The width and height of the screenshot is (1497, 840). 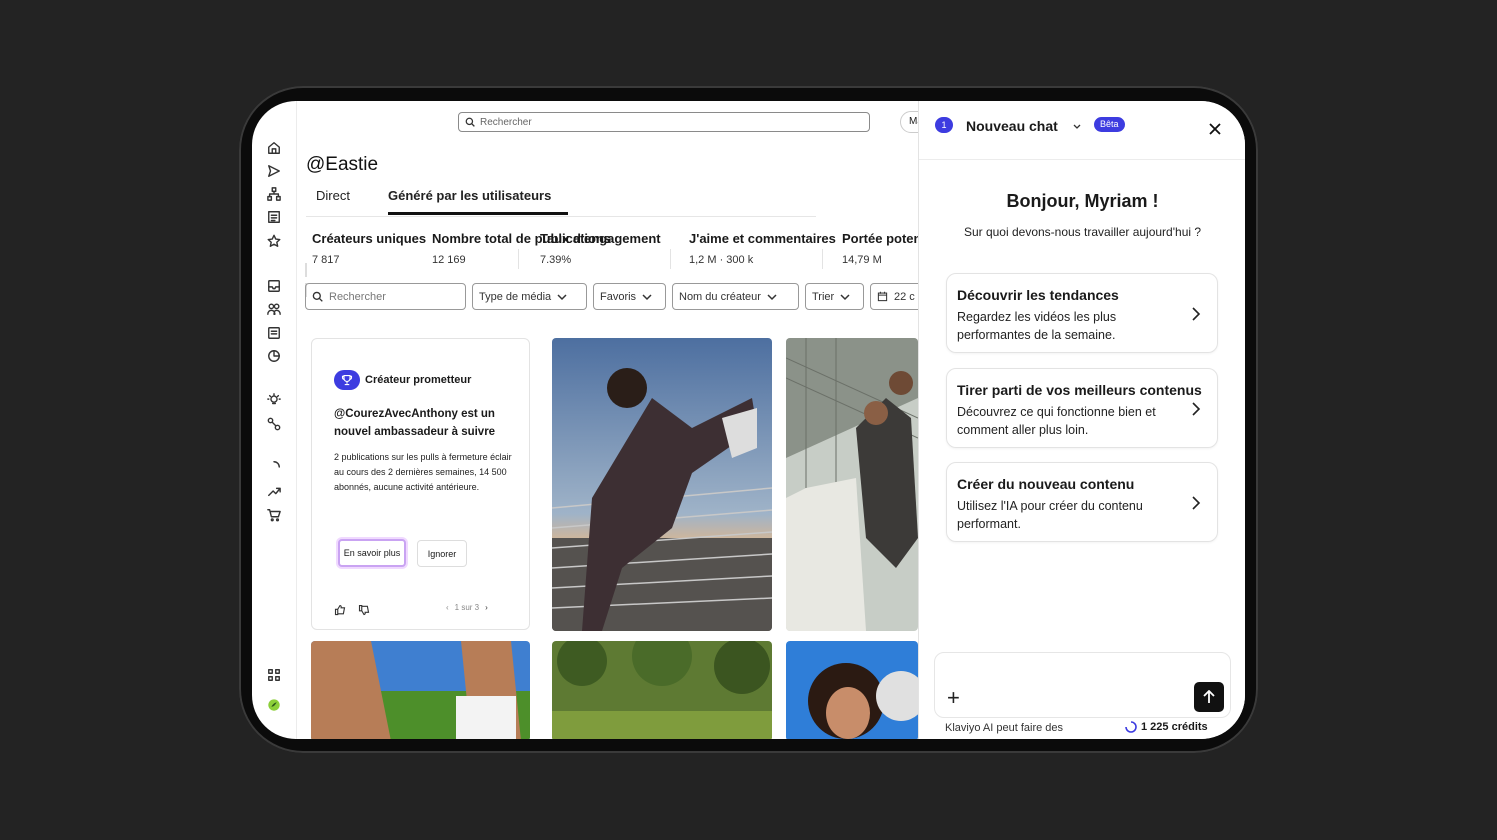 What do you see at coordinates (447, 607) in the screenshot?
I see `chevron-left-icon: ‹` at bounding box center [447, 607].